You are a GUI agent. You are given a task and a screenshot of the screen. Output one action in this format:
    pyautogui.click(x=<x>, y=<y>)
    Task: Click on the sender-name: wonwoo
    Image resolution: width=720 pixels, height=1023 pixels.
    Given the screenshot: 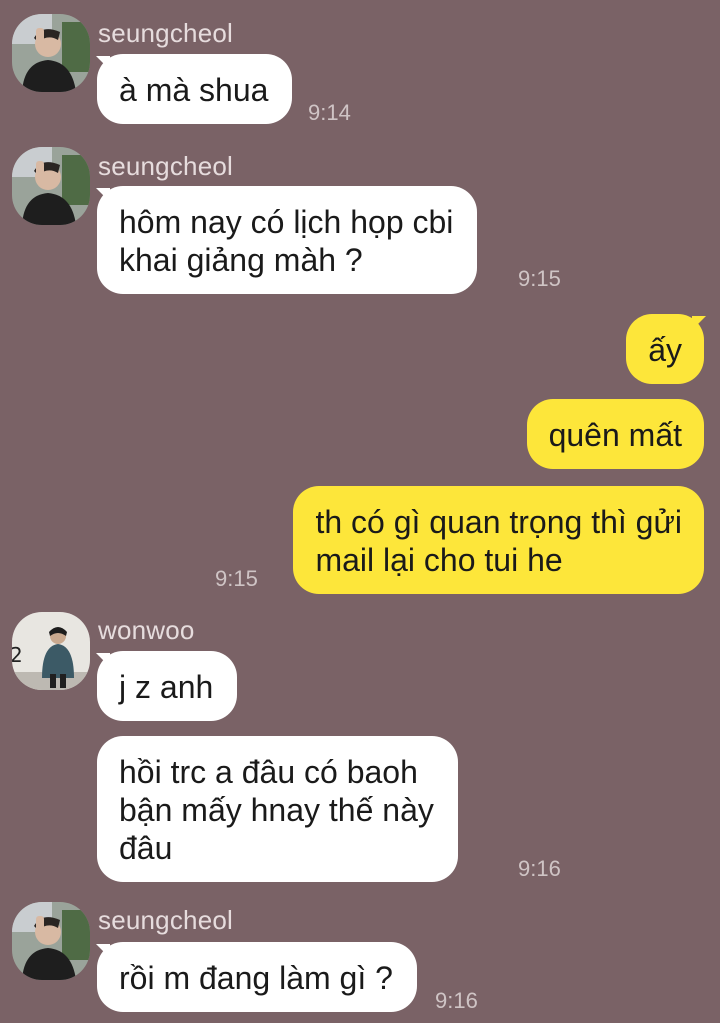 What is the action you would take?
    pyautogui.click(x=146, y=630)
    